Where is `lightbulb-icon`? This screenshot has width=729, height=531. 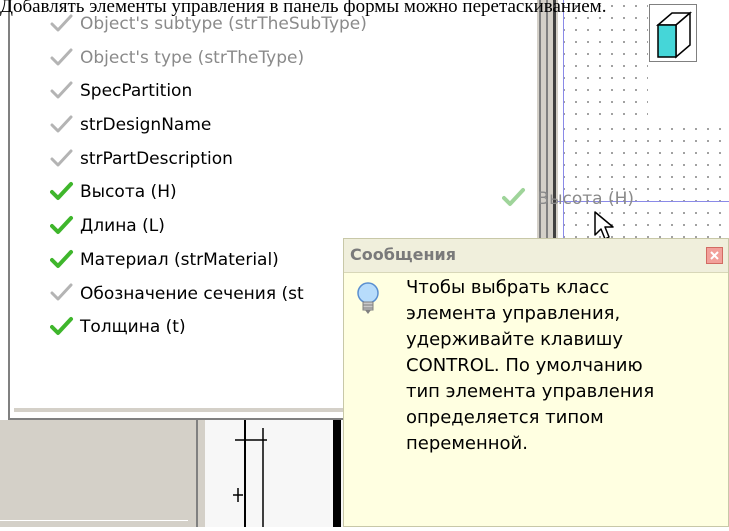
lightbulb-icon is located at coordinates (368, 298).